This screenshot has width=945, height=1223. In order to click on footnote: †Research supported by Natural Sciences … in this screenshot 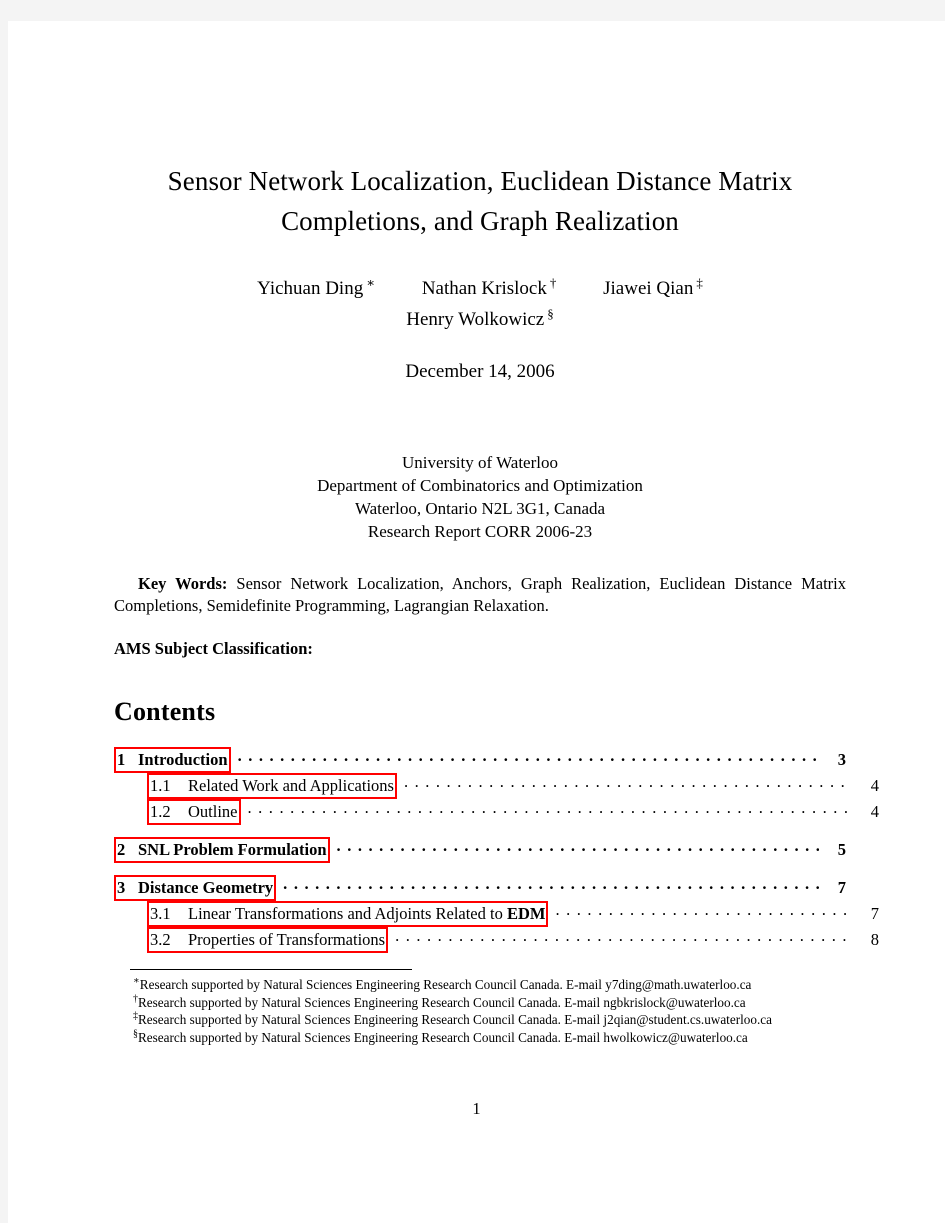, I will do `click(480, 1003)`.